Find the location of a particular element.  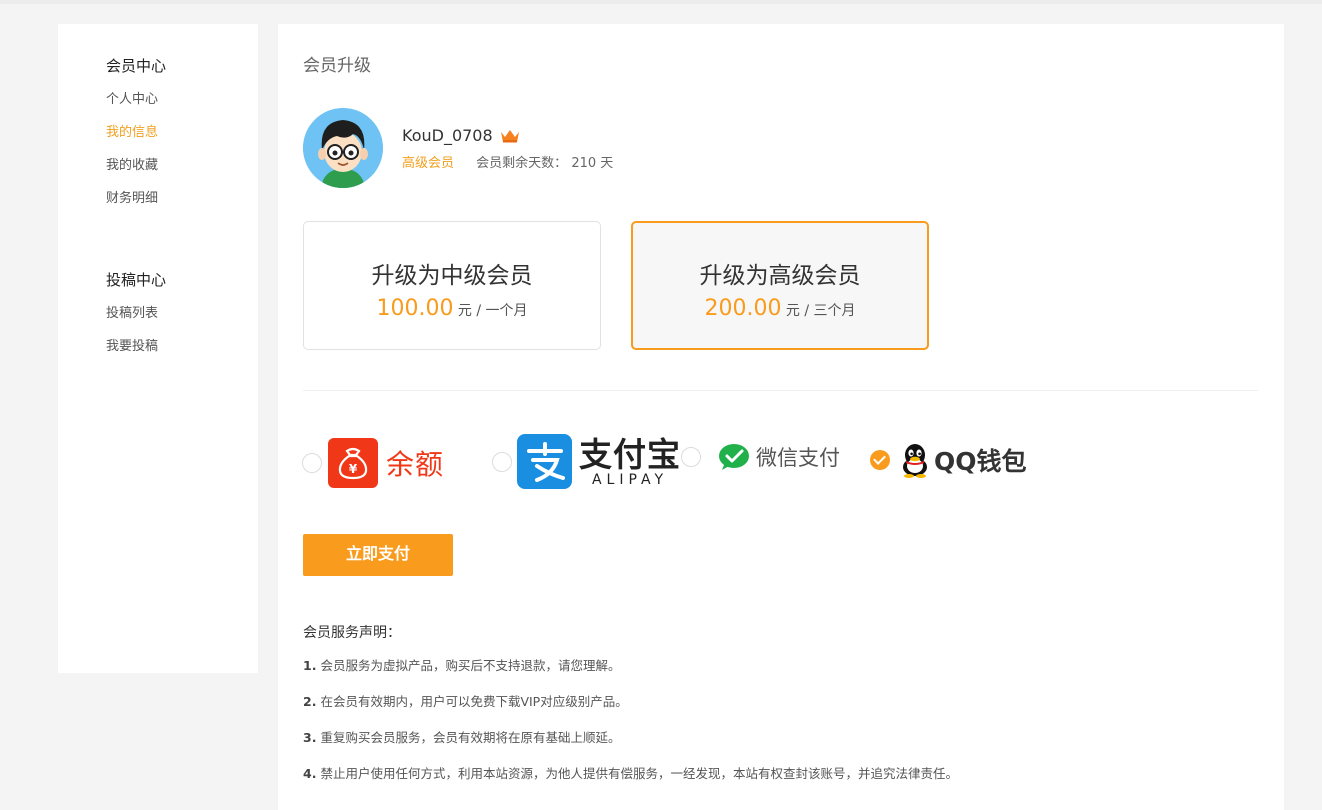

sidebar: 会员中心 个人中心 我的信息 我的收藏 财务明细 投稿中心 投稿列表 我要投稿 is located at coordinates (158, 348).